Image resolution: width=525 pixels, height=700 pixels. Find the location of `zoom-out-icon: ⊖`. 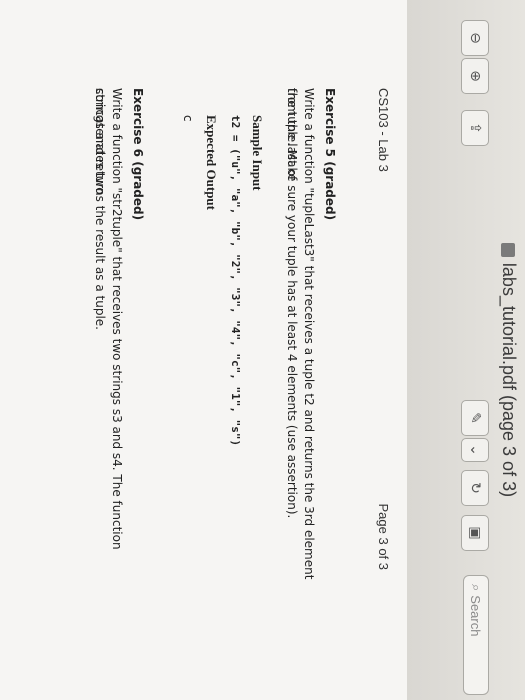

zoom-out-icon: ⊖ is located at coordinates (475, 38).